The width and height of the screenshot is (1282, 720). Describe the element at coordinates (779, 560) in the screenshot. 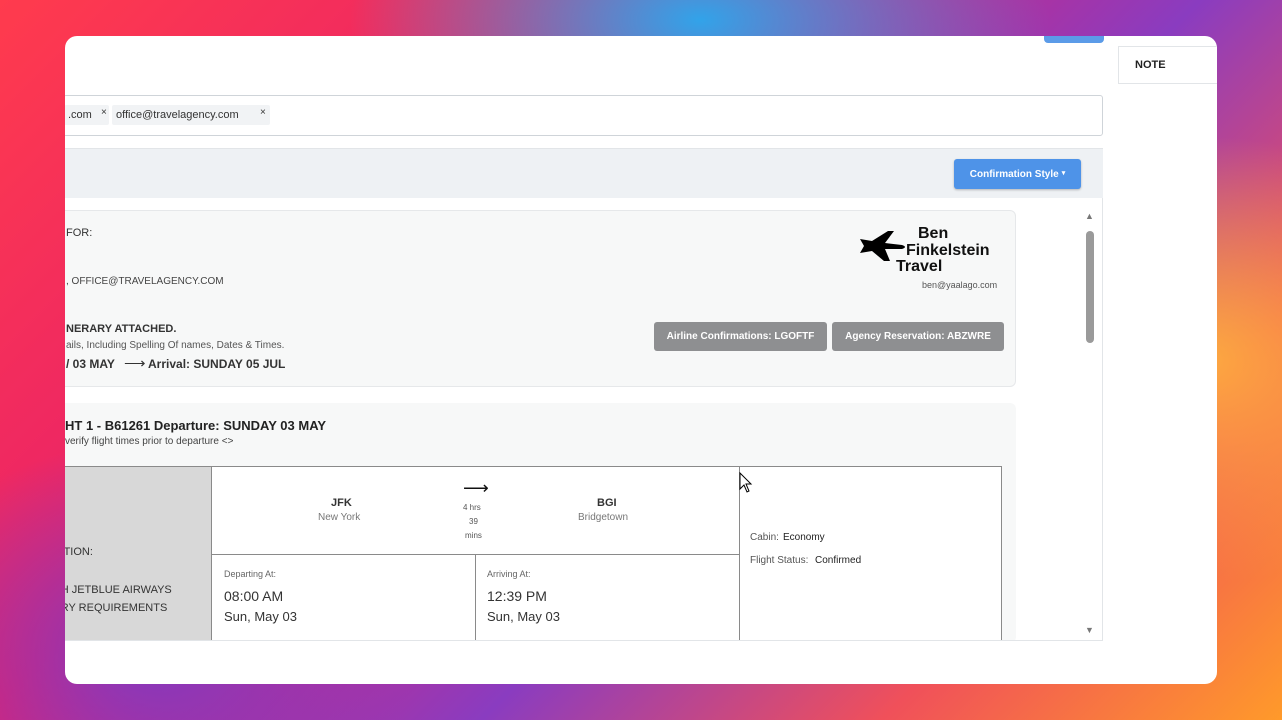

I see `flight-status-label: Flight Status:` at that location.